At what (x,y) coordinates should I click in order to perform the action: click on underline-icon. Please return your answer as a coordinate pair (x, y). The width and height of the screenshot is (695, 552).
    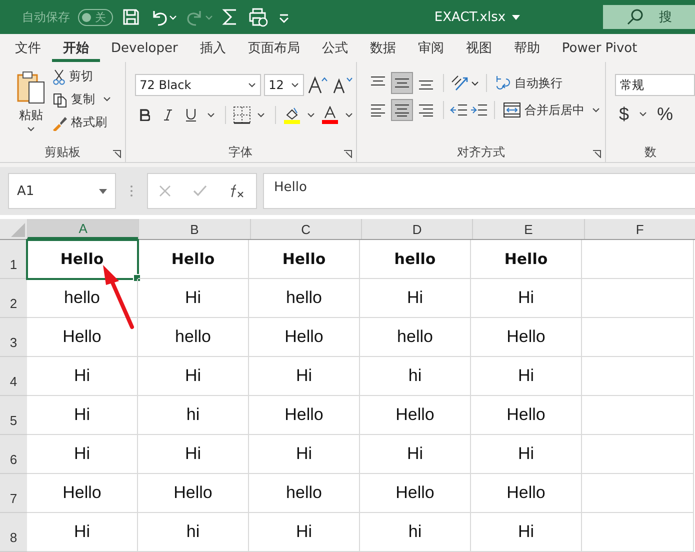
    Looking at the image, I should click on (190, 115).